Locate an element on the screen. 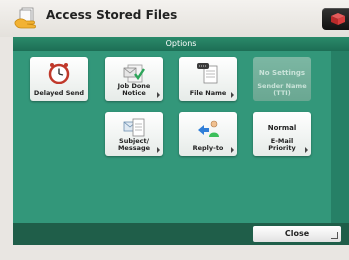 The height and width of the screenshot is (260, 349). cube-icon is located at coordinates (338, 19).